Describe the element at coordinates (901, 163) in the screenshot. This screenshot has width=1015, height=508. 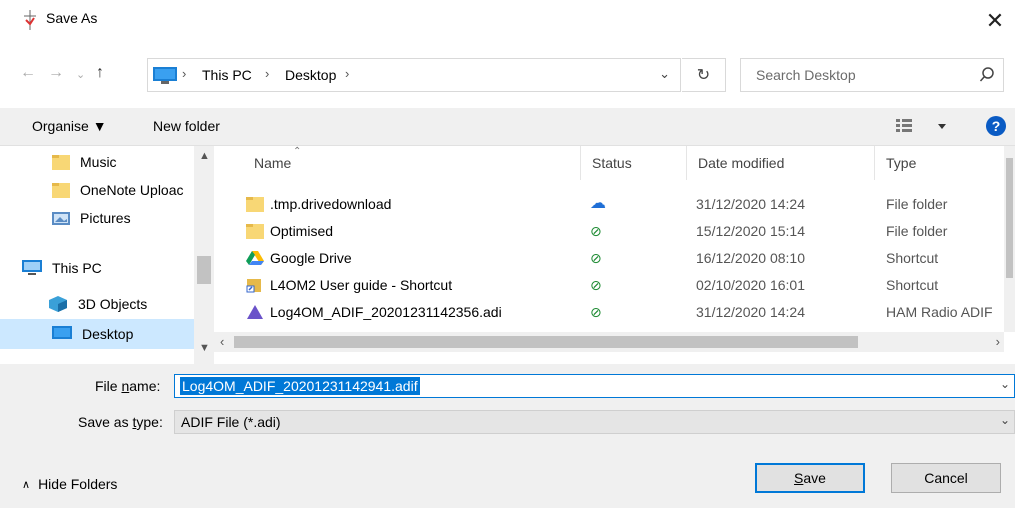
I see `column-header-type: Type` at that location.